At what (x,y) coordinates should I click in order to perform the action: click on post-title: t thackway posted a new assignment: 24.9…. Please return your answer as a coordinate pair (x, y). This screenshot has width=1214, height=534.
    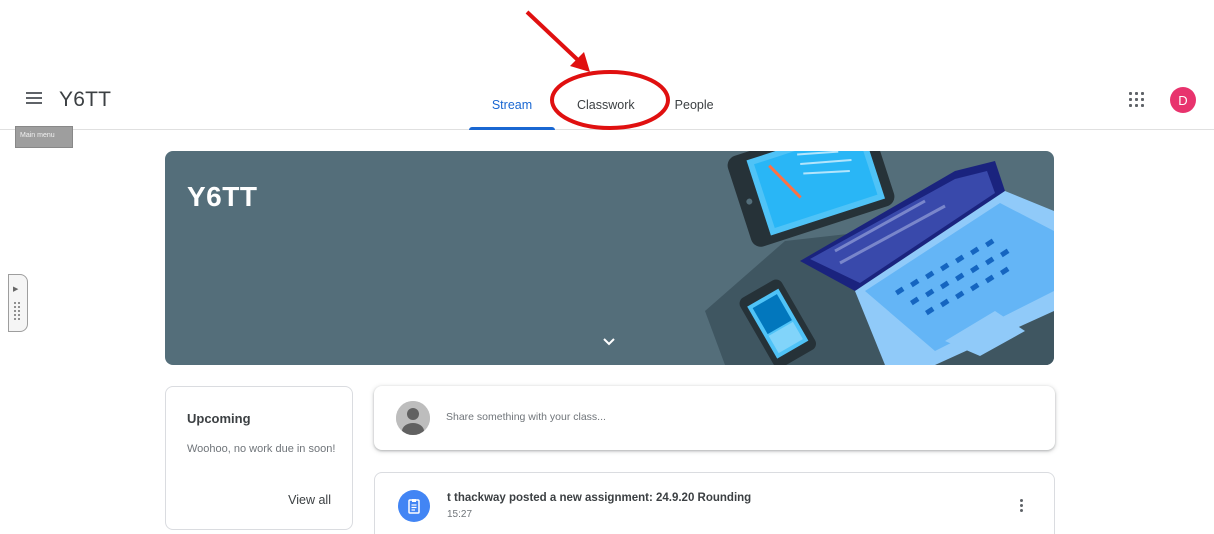
    Looking at the image, I should click on (599, 498).